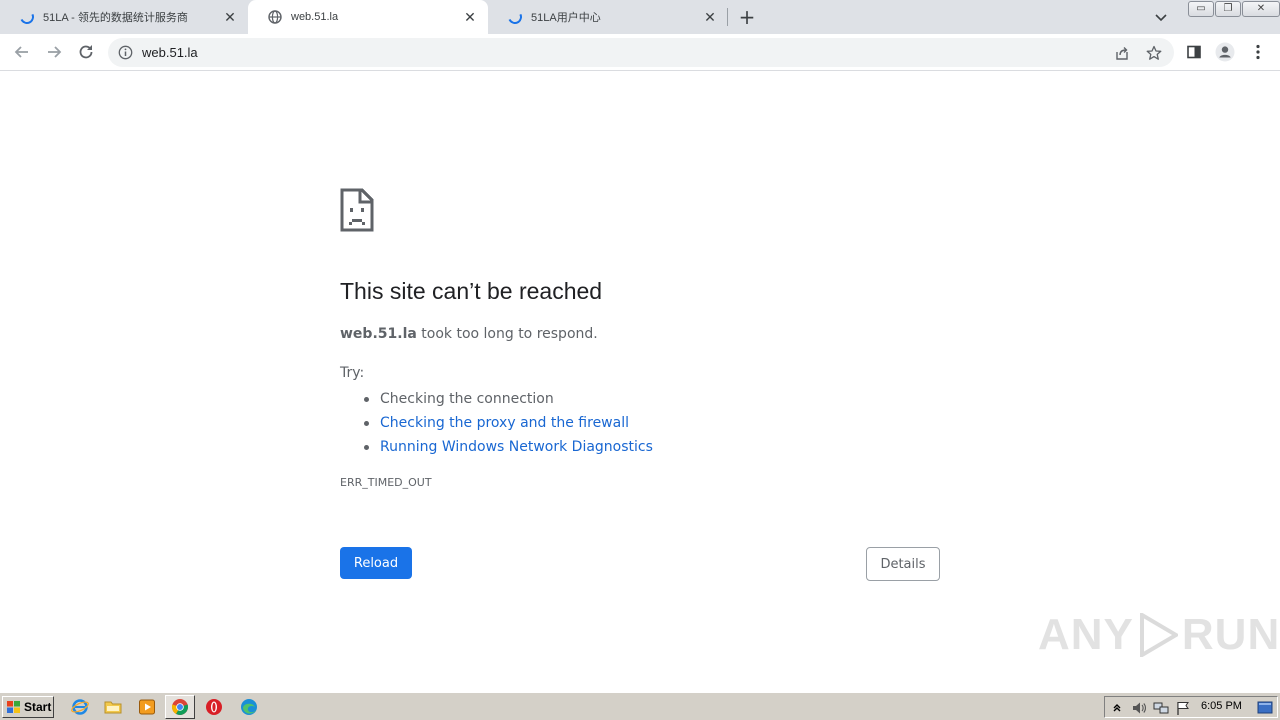  I want to click on error-summary: web.51.la took too long to respond., so click(469, 334).